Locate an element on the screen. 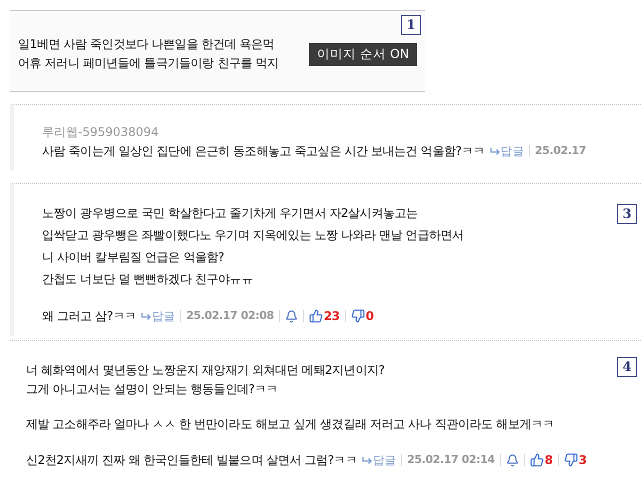 Image resolution: width=641 pixels, height=490 pixels. order-number: 4 is located at coordinates (627, 367).